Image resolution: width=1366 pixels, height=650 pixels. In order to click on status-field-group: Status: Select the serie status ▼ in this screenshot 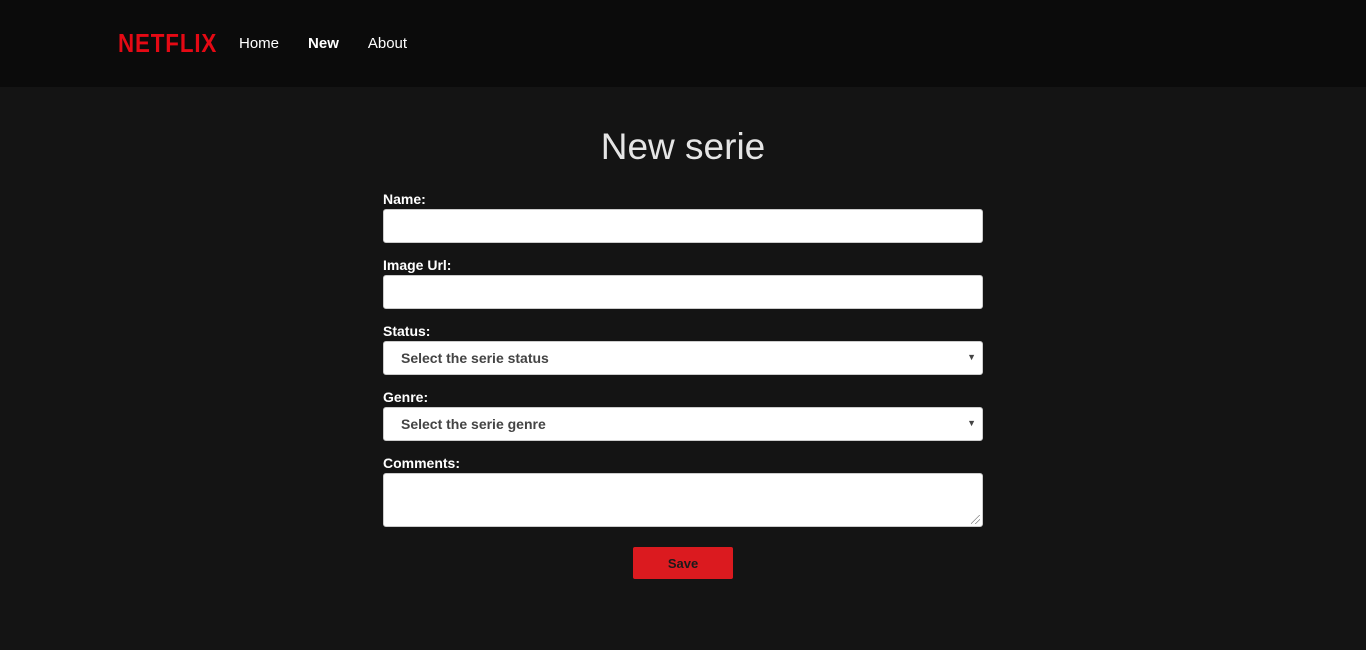, I will do `click(683, 349)`.